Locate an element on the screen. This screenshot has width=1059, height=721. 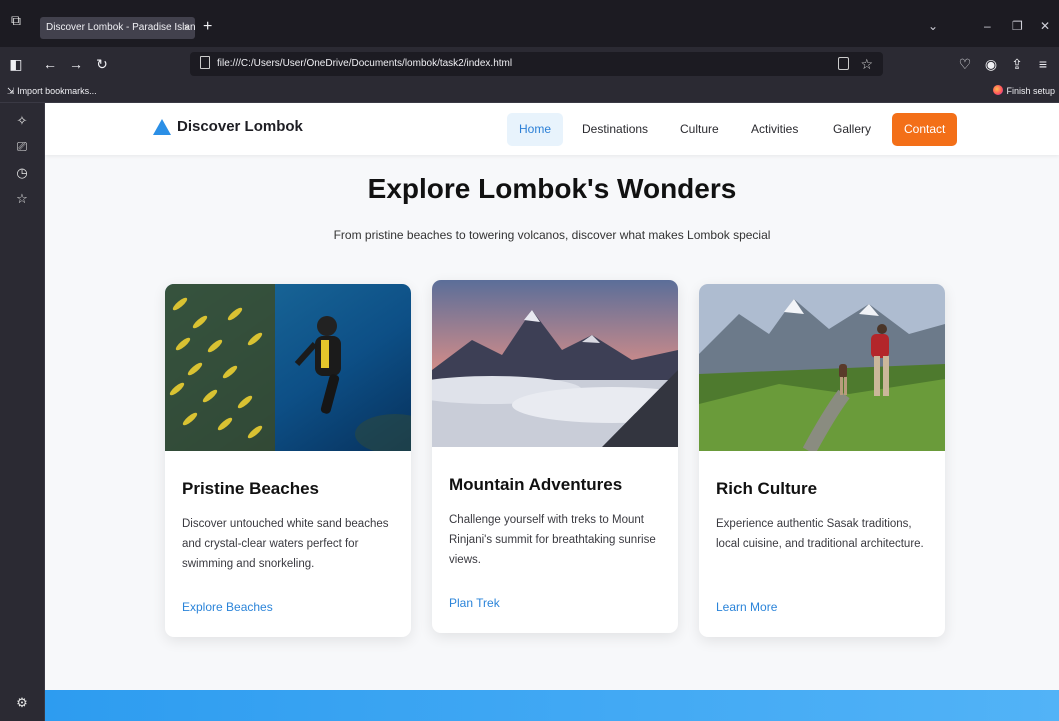
tab-close-icon: × is located at coordinates (187, 28).